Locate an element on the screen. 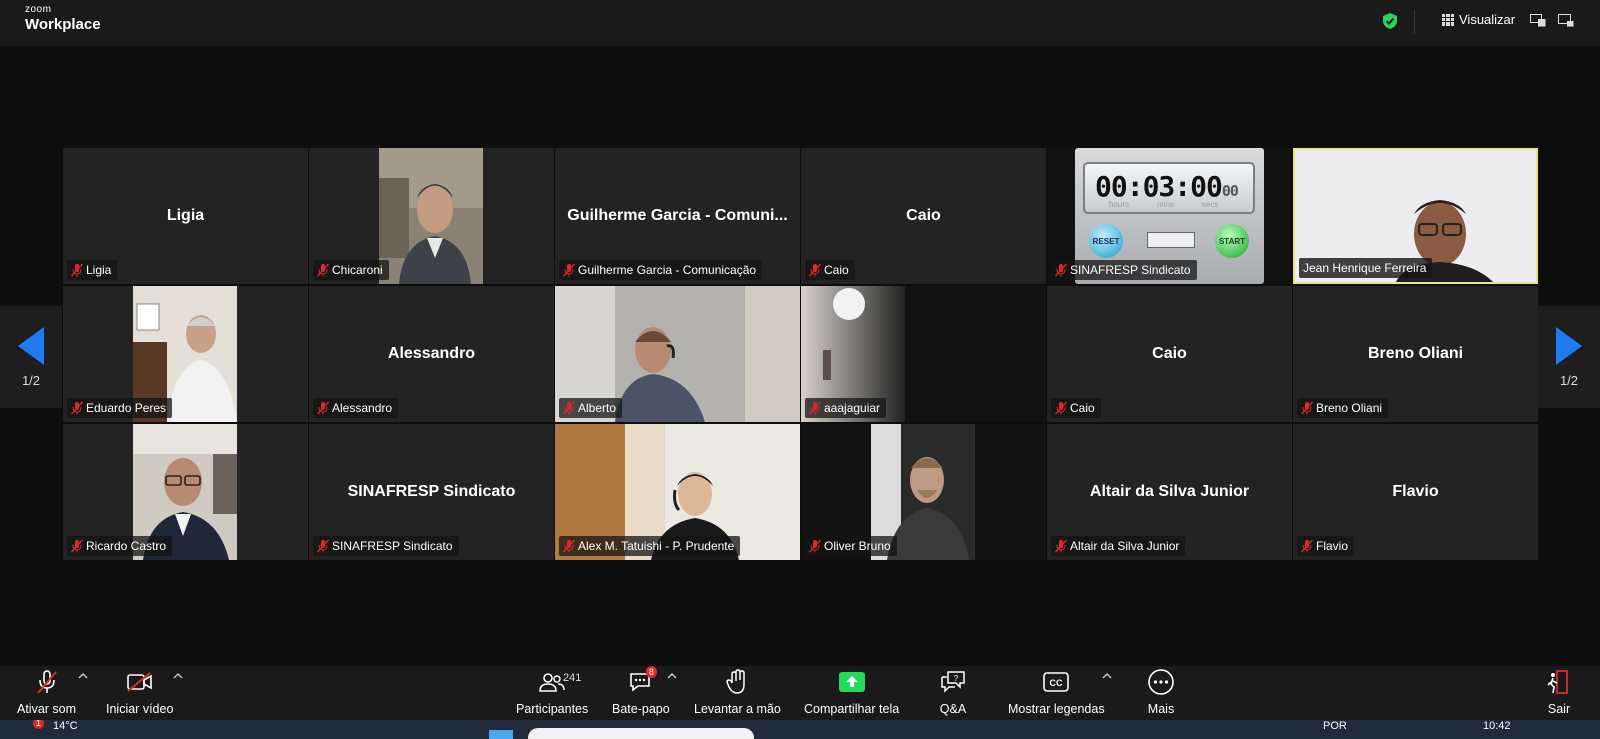 The image size is (1600, 739). leave-button: Sair is located at coordinates (1559, 692).